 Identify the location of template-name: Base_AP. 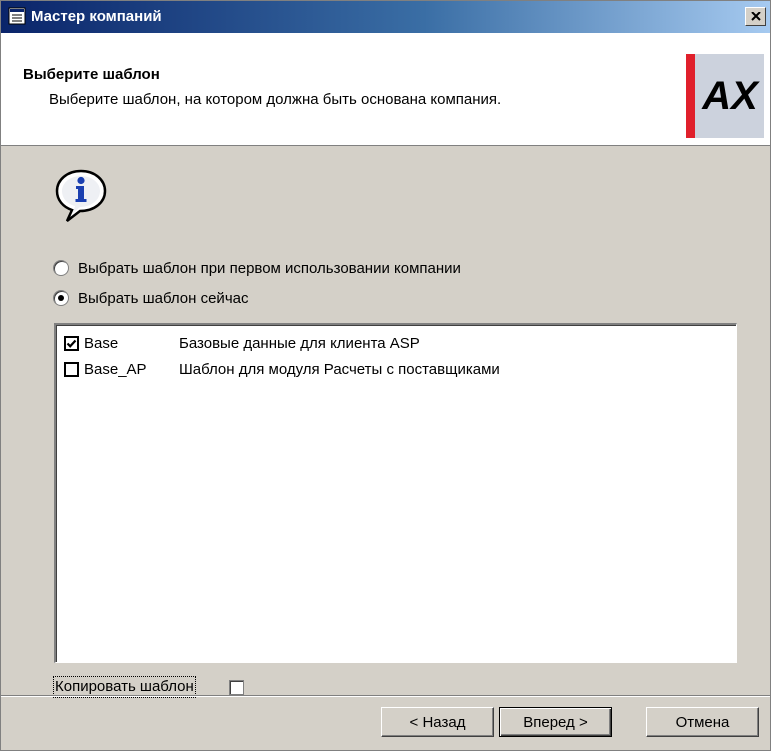
(115, 369).